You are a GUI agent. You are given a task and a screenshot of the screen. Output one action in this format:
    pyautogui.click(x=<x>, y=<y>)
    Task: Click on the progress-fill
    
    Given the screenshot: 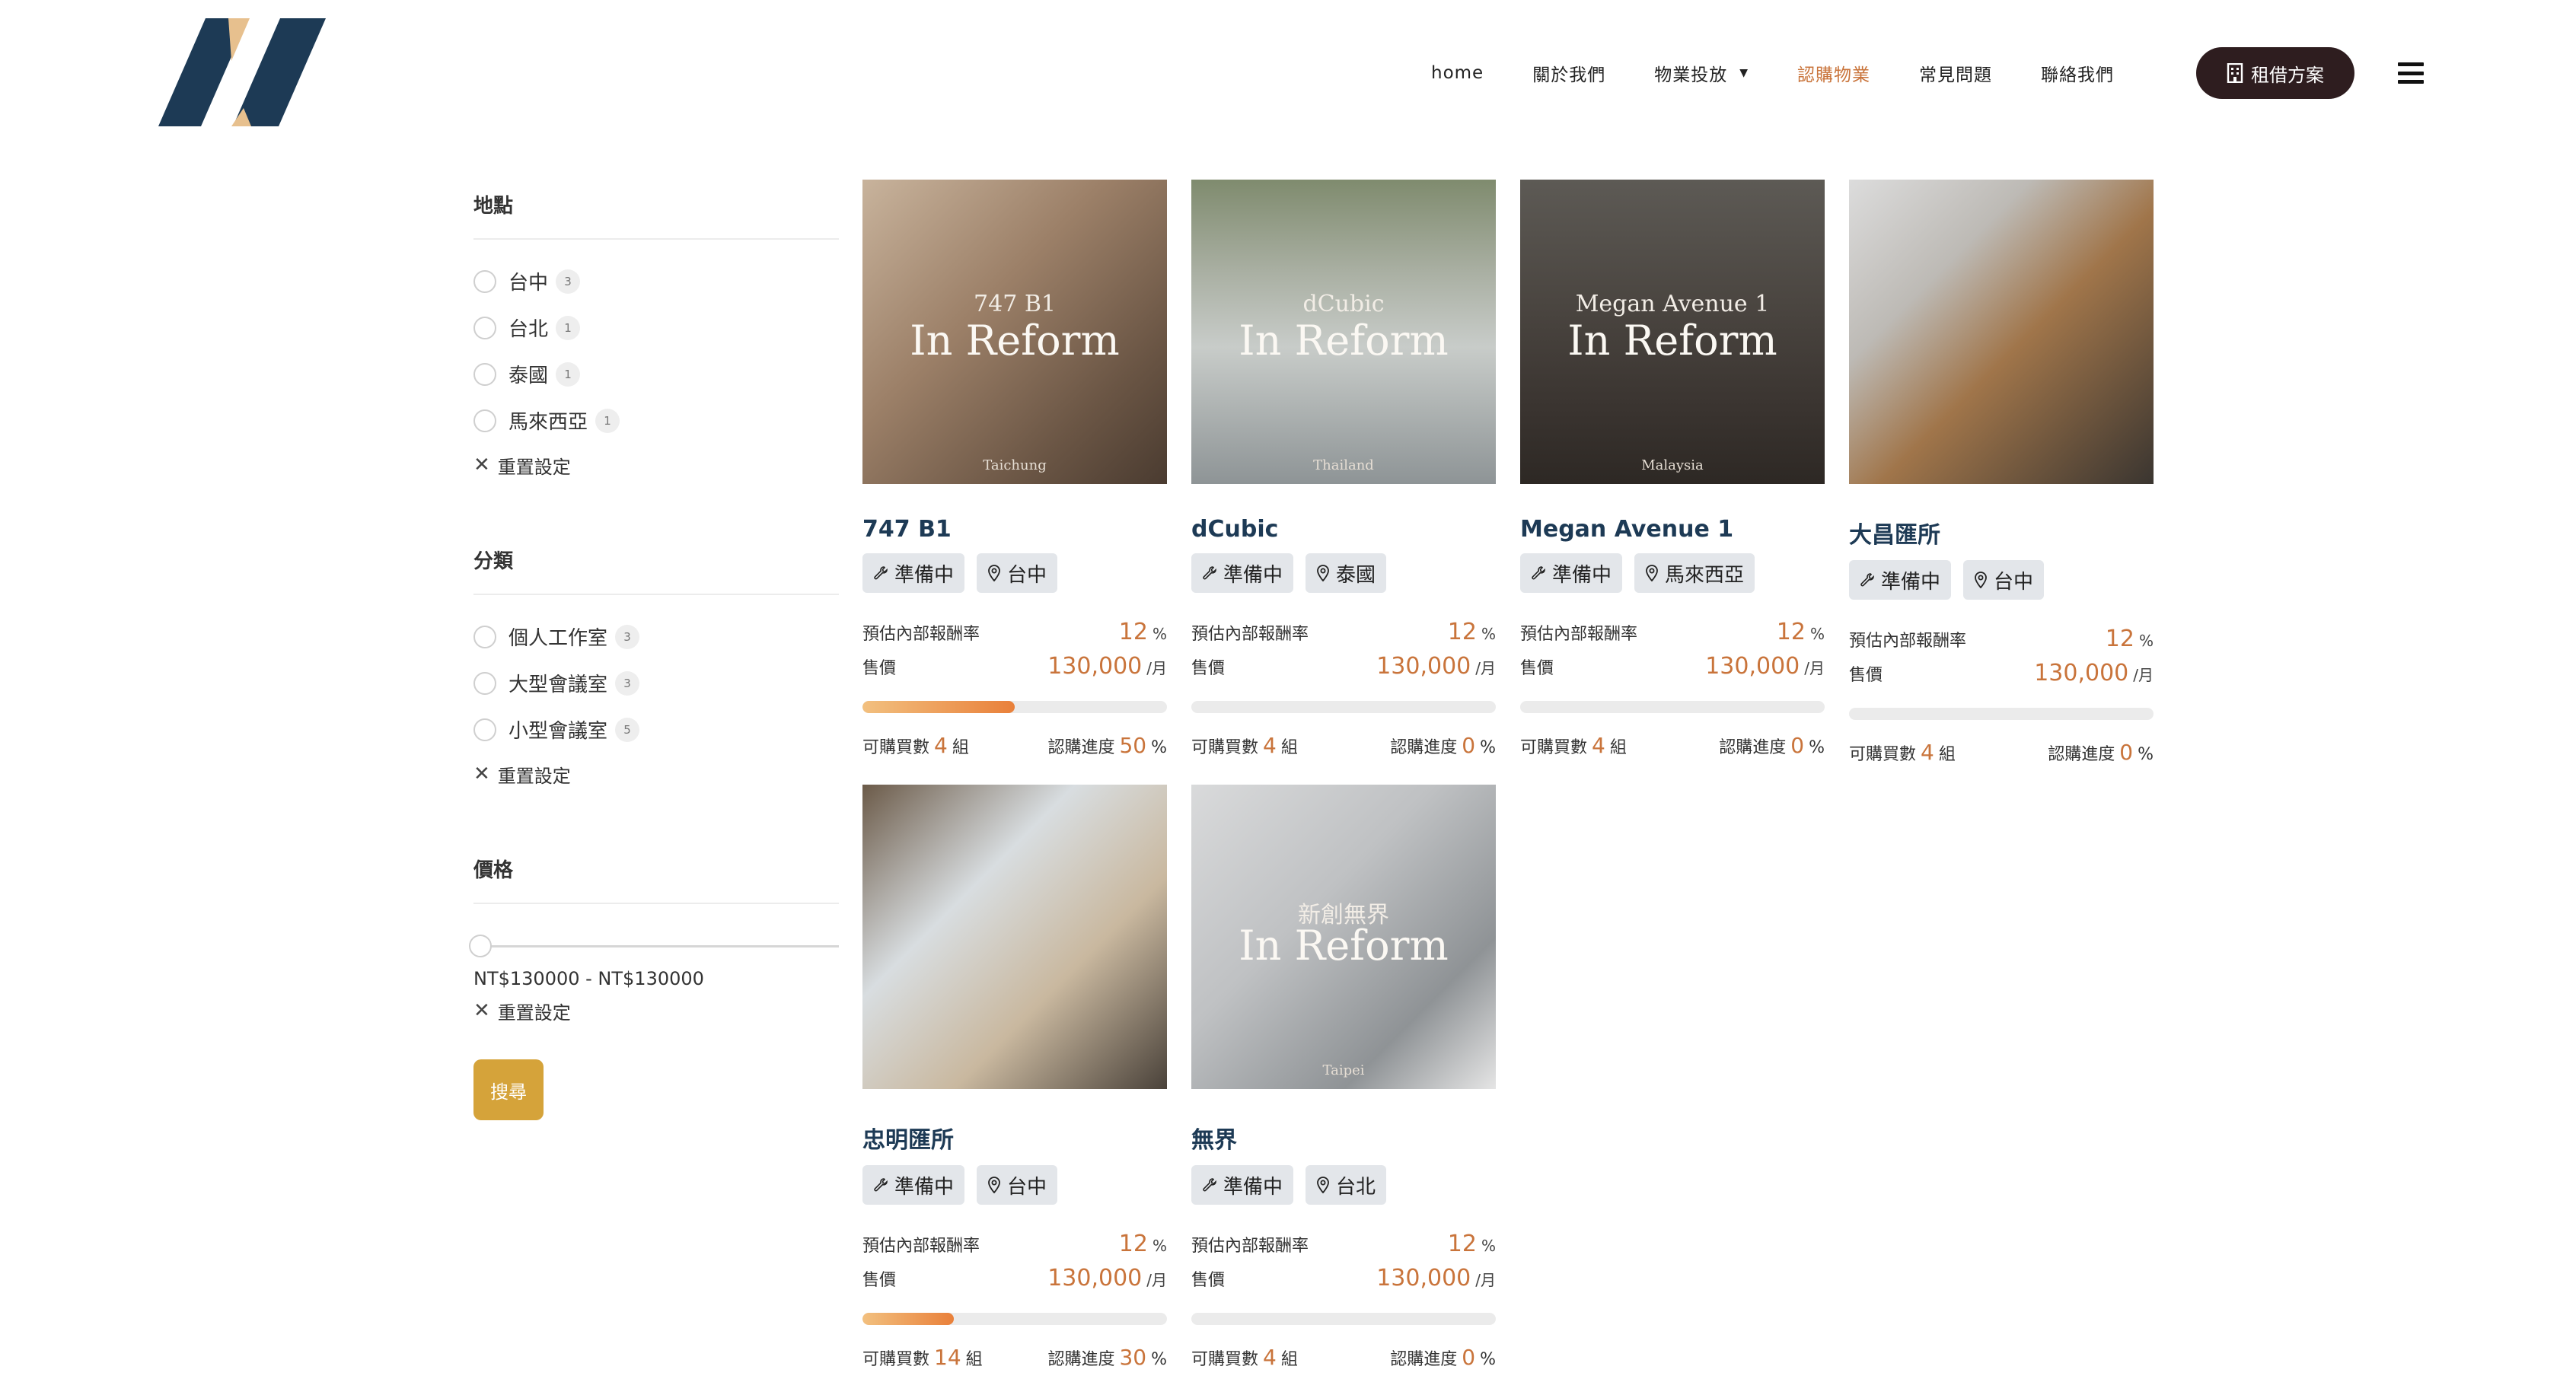 What is the action you would take?
    pyautogui.click(x=908, y=1319)
    